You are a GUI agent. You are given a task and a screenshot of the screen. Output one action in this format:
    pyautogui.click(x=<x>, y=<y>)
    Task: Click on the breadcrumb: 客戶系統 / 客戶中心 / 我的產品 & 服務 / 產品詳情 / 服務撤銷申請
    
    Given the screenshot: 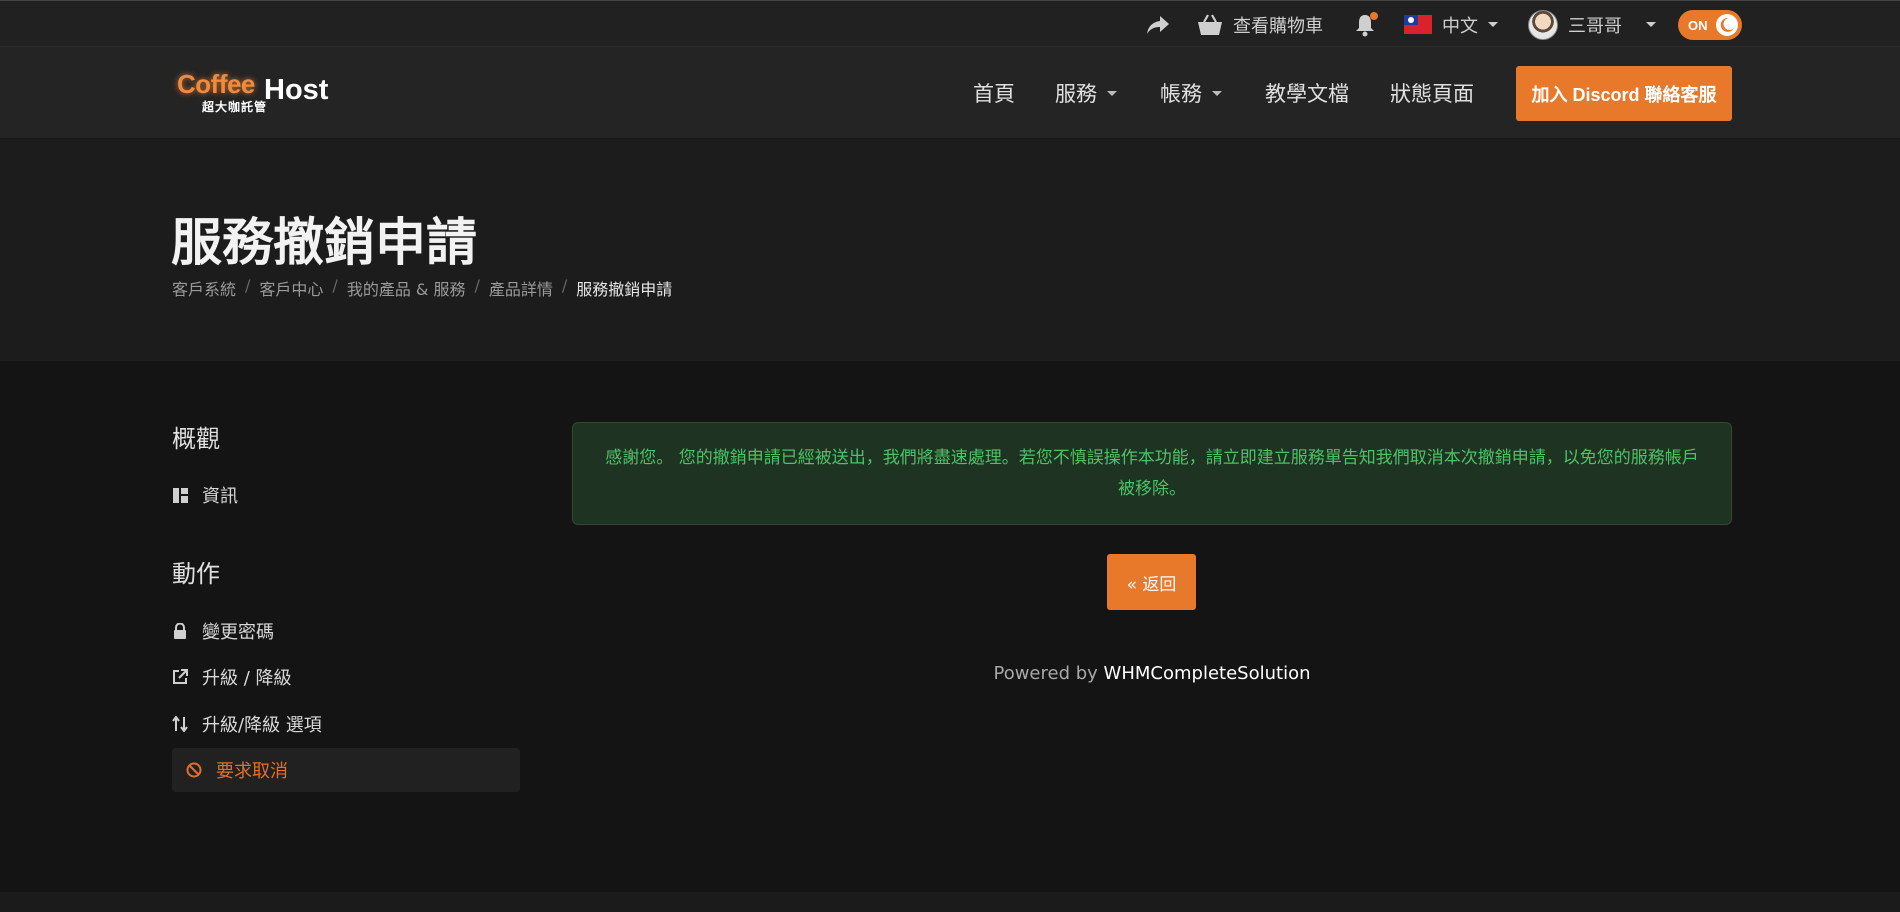 What is the action you would take?
    pyautogui.click(x=422, y=288)
    